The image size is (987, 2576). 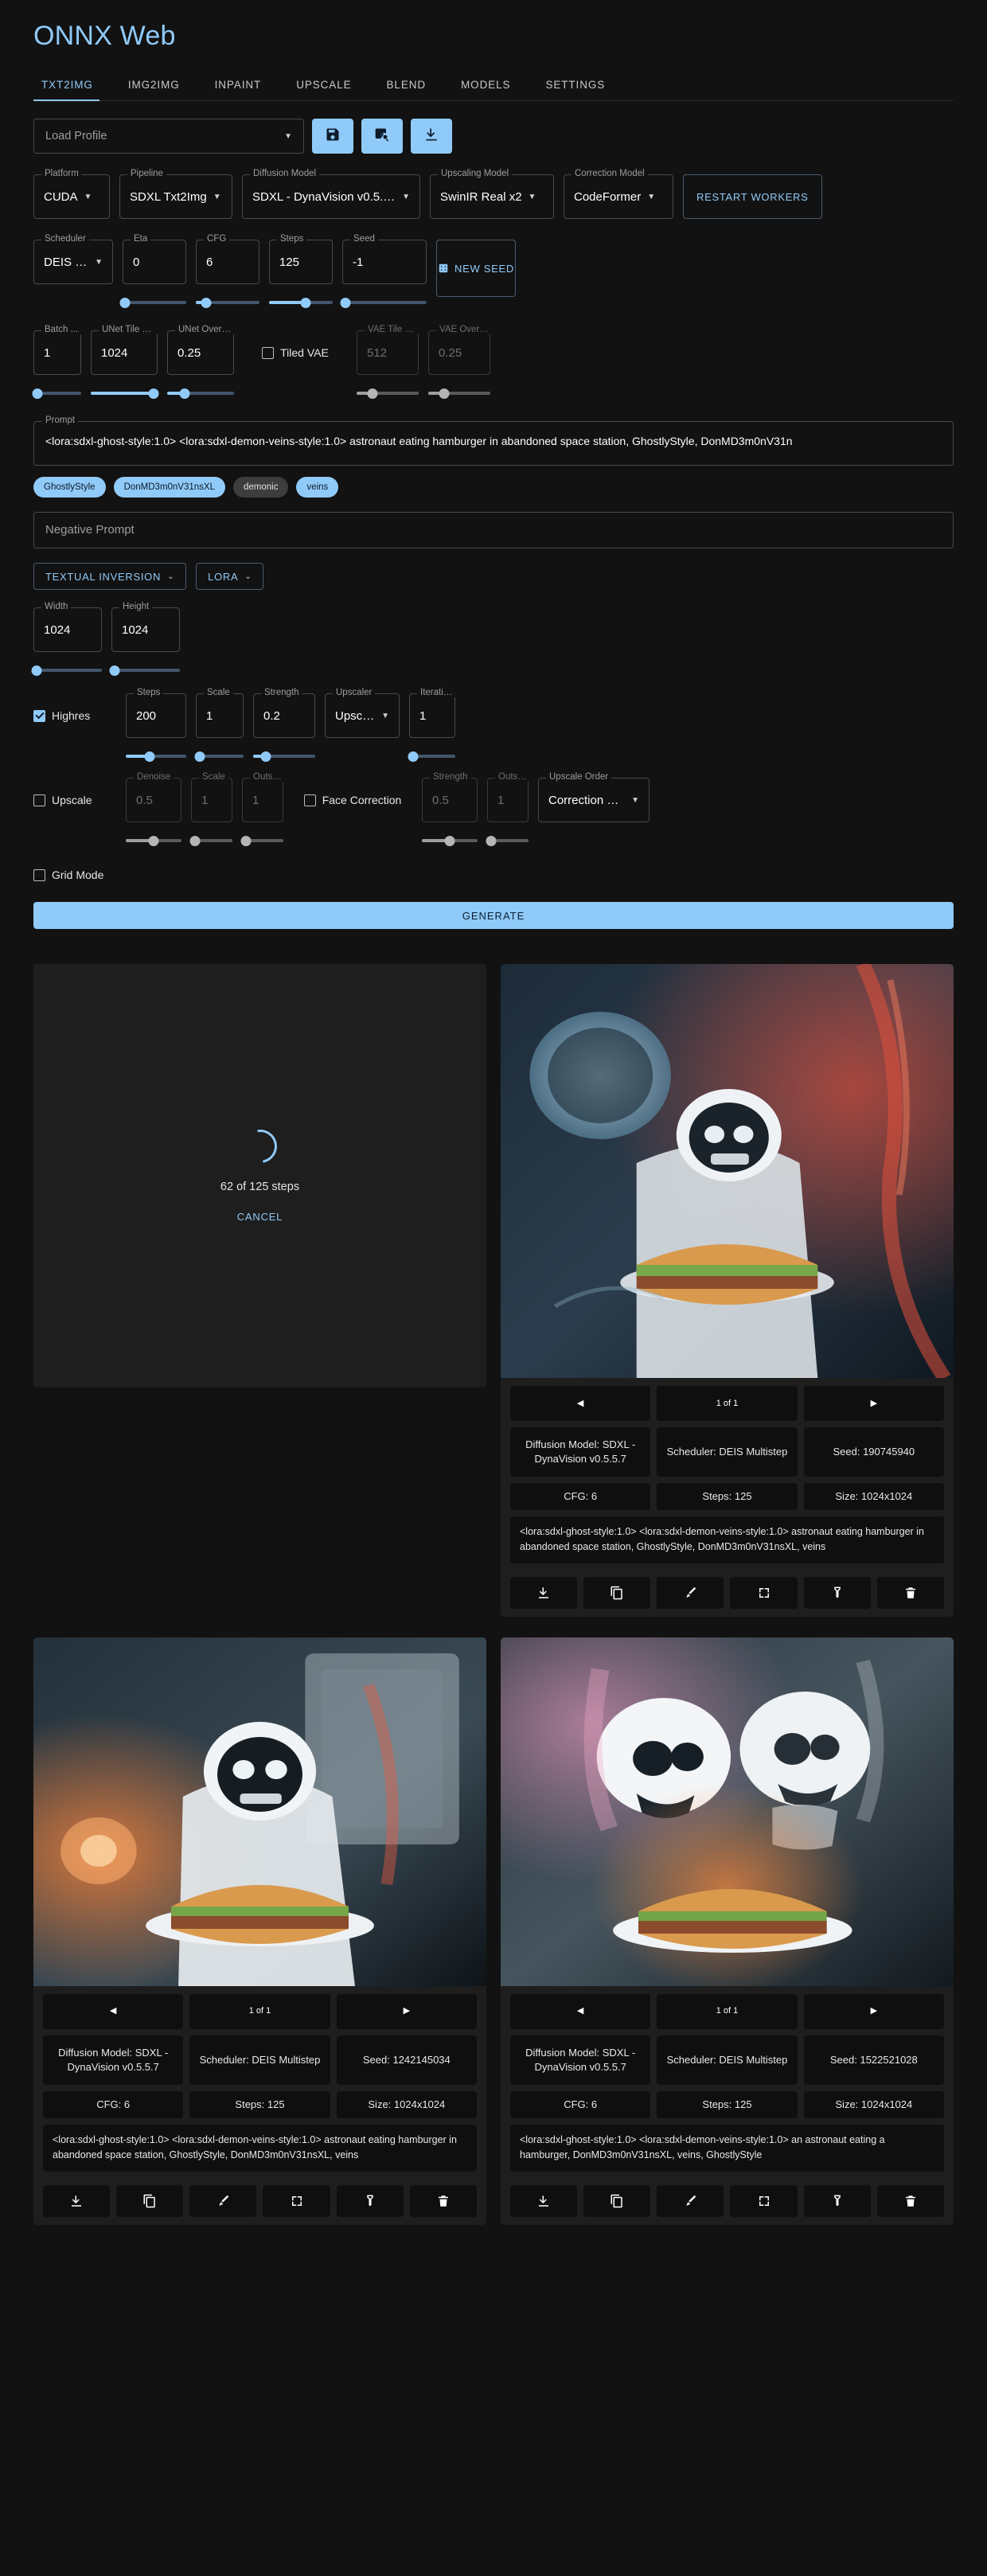 I want to click on chip-ghostlystyle: GhostlyStyle, so click(x=69, y=487).